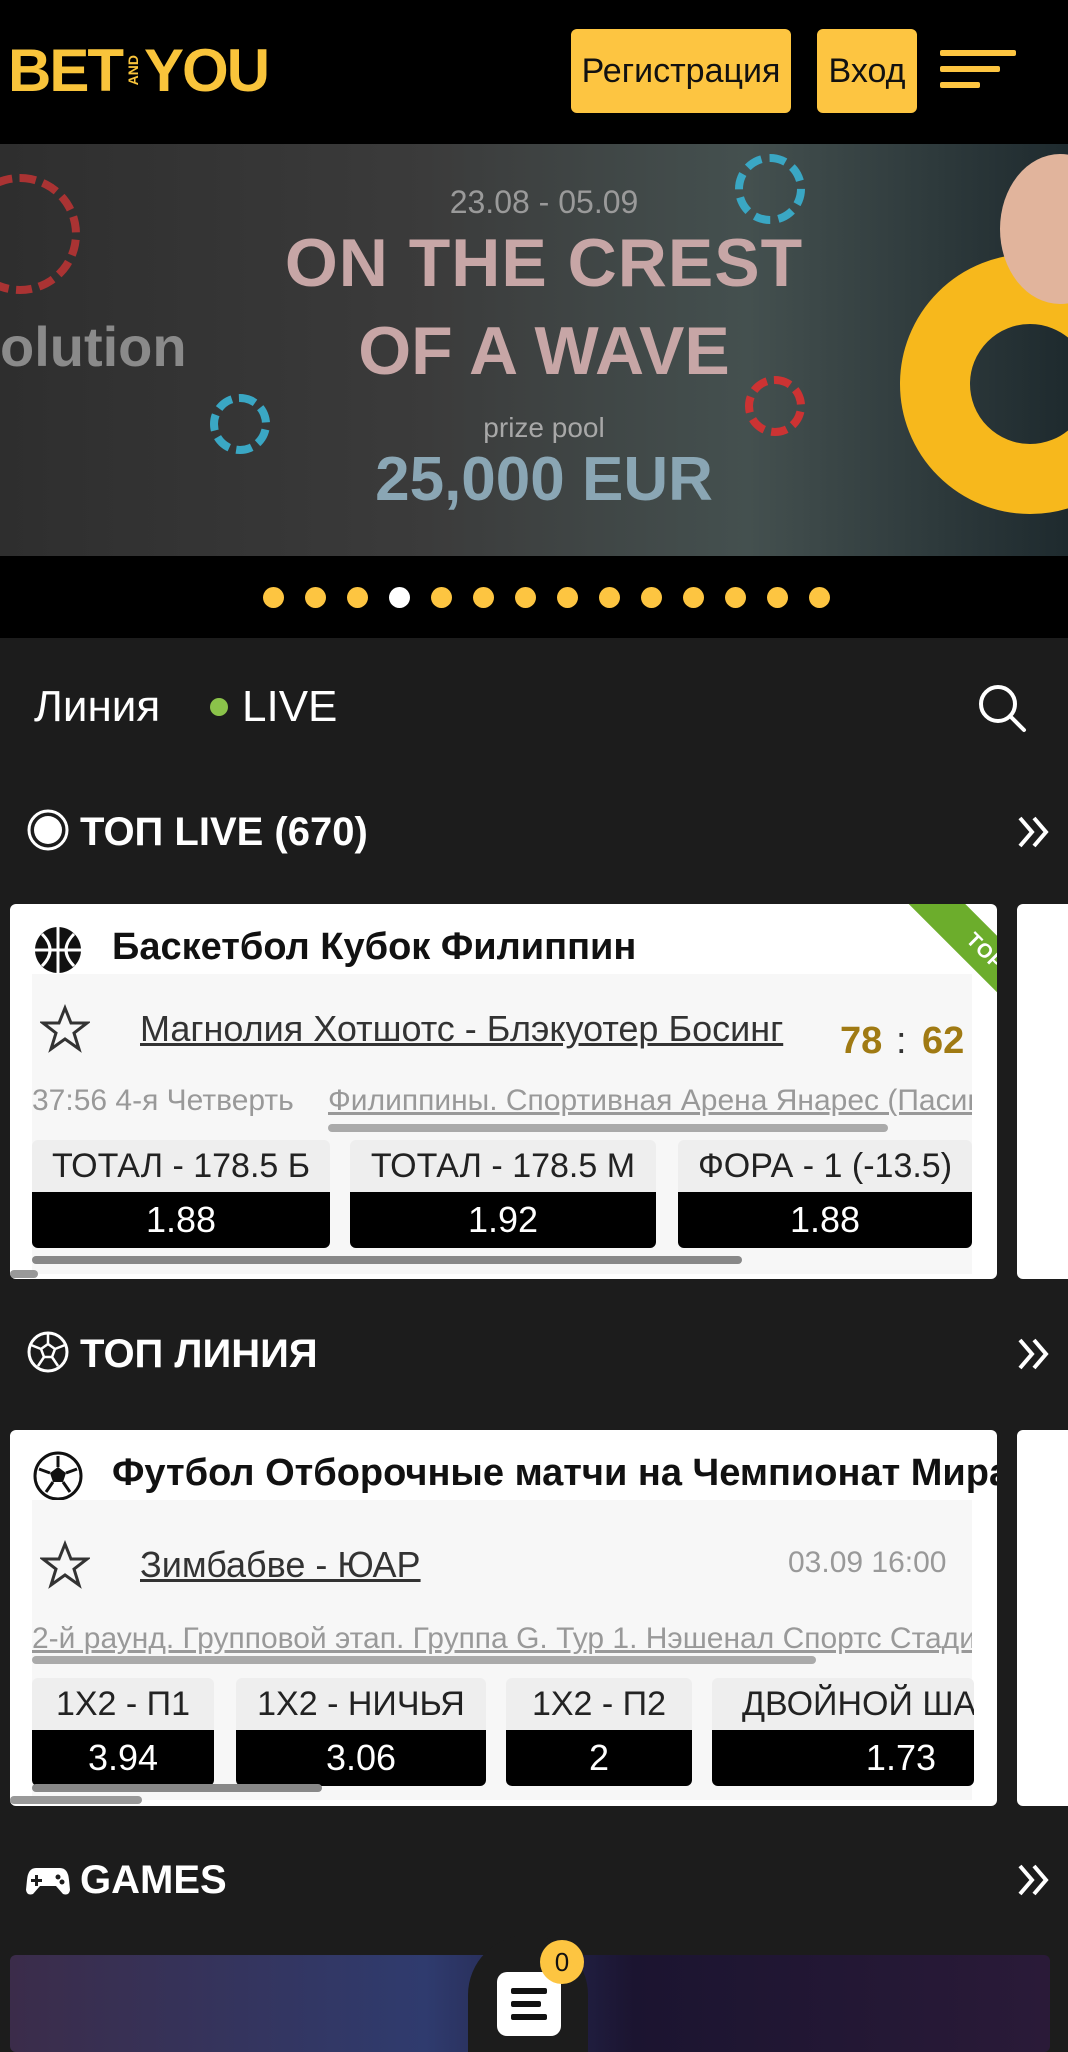 Image resolution: width=1068 pixels, height=2052 pixels. Describe the element at coordinates (123, 1758) in the screenshot. I see `odd-value: 3.94` at that location.